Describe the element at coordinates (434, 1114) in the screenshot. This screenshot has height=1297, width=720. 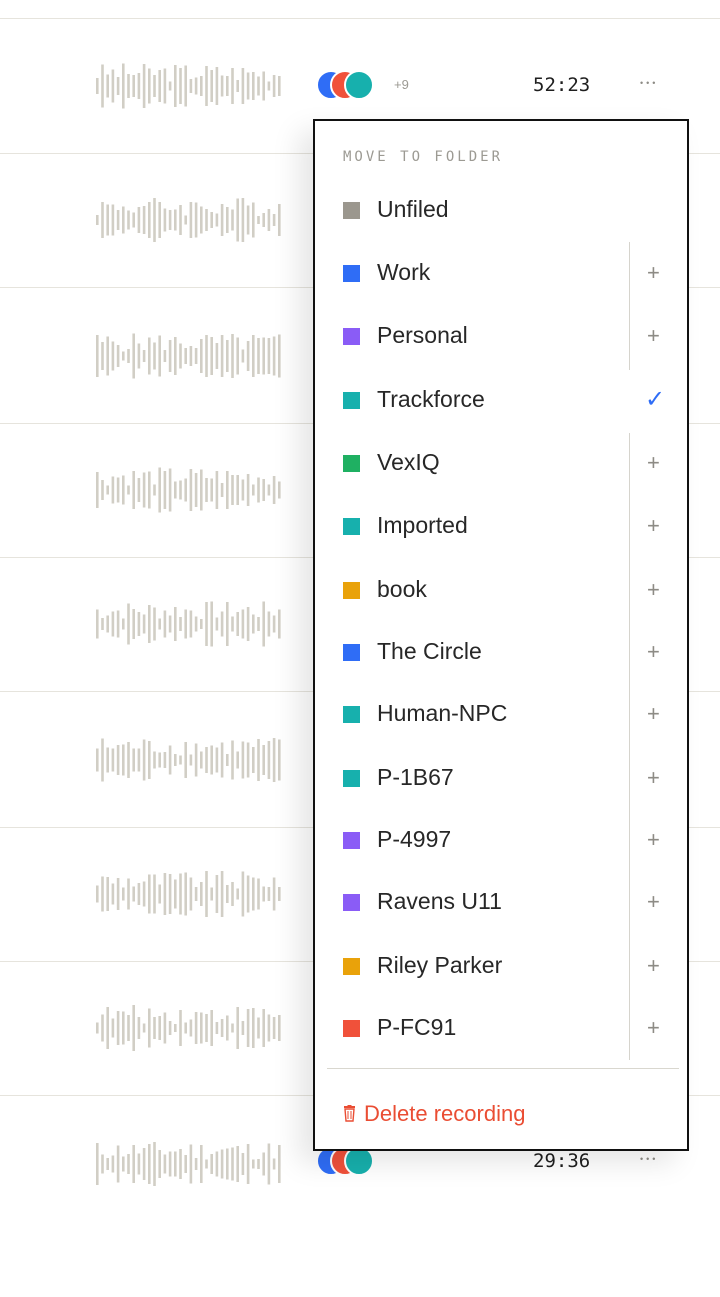
I see `delete-recording-button: Delete recording` at that location.